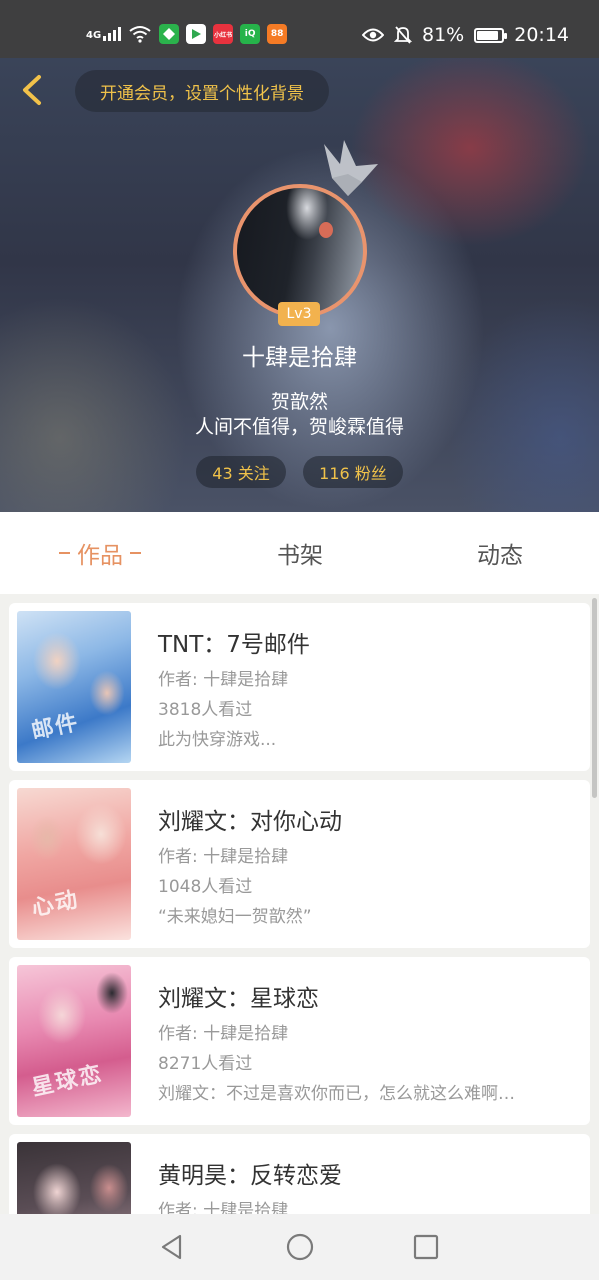 Image resolution: width=599 pixels, height=1280 pixels. What do you see at coordinates (94, 35) in the screenshot?
I see `network-type: 4G` at bounding box center [94, 35].